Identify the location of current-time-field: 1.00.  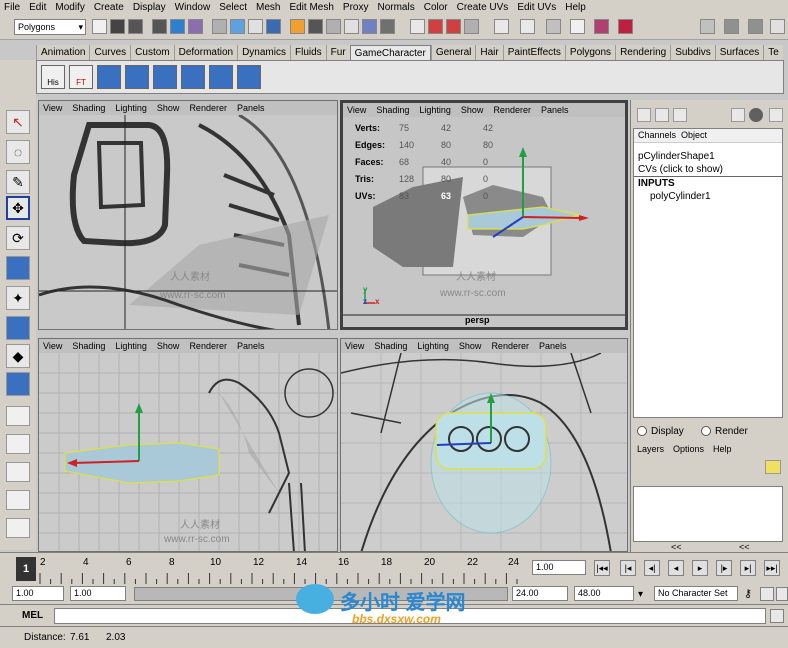
(559, 567).